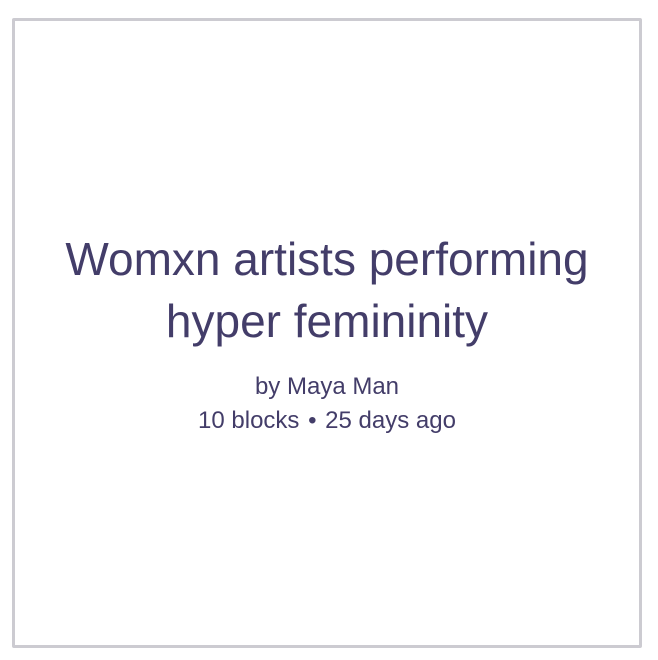 The width and height of the screenshot is (658, 660). I want to click on channel-meta: by Maya Man 10 blocks • 25 days ago, so click(327, 404).